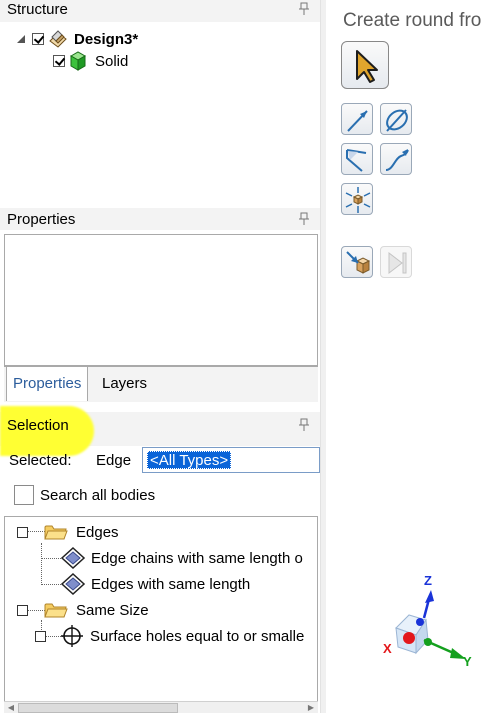 The width and height of the screenshot is (487, 713). What do you see at coordinates (197, 636) in the screenshot?
I see `list-item-label: Surface holes equal to or smalle` at bounding box center [197, 636].